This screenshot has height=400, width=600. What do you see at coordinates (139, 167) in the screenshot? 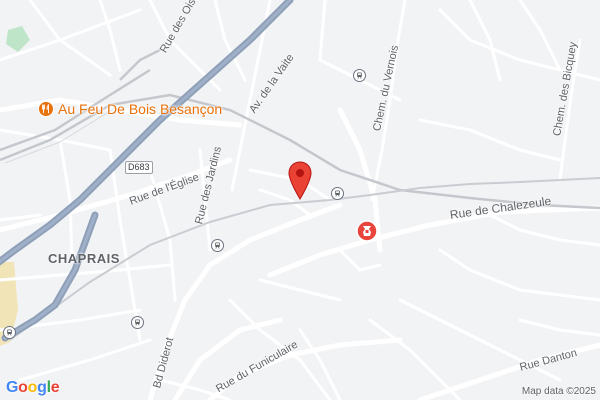
I see `road-shield: D683` at bounding box center [139, 167].